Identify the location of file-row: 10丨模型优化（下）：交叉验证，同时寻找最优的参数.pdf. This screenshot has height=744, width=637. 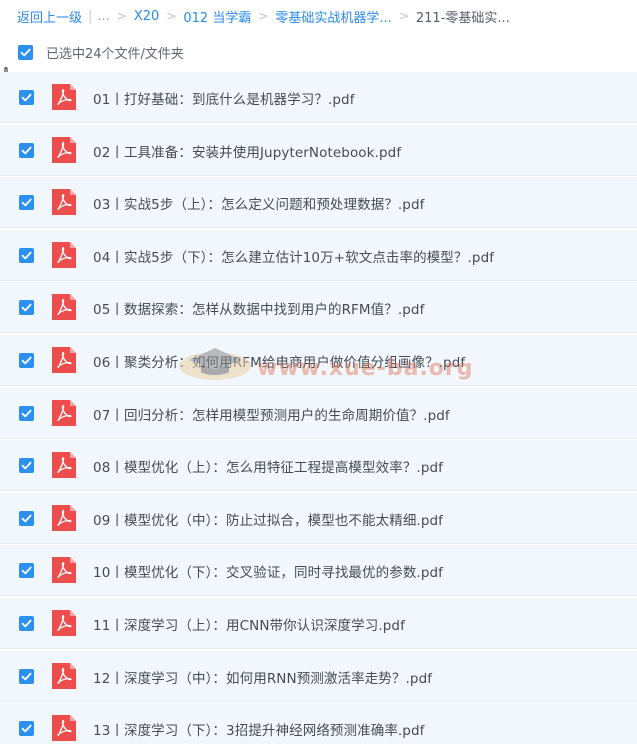
(318, 571).